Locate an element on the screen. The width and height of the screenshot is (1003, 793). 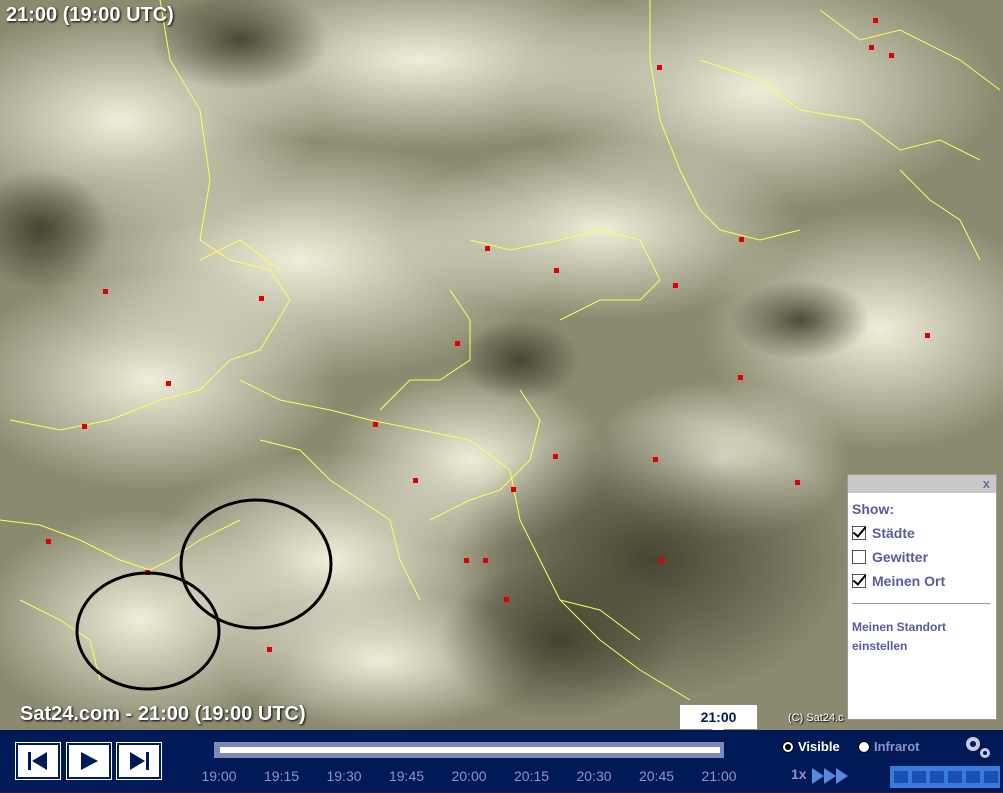
close-icon: x is located at coordinates (986, 483).